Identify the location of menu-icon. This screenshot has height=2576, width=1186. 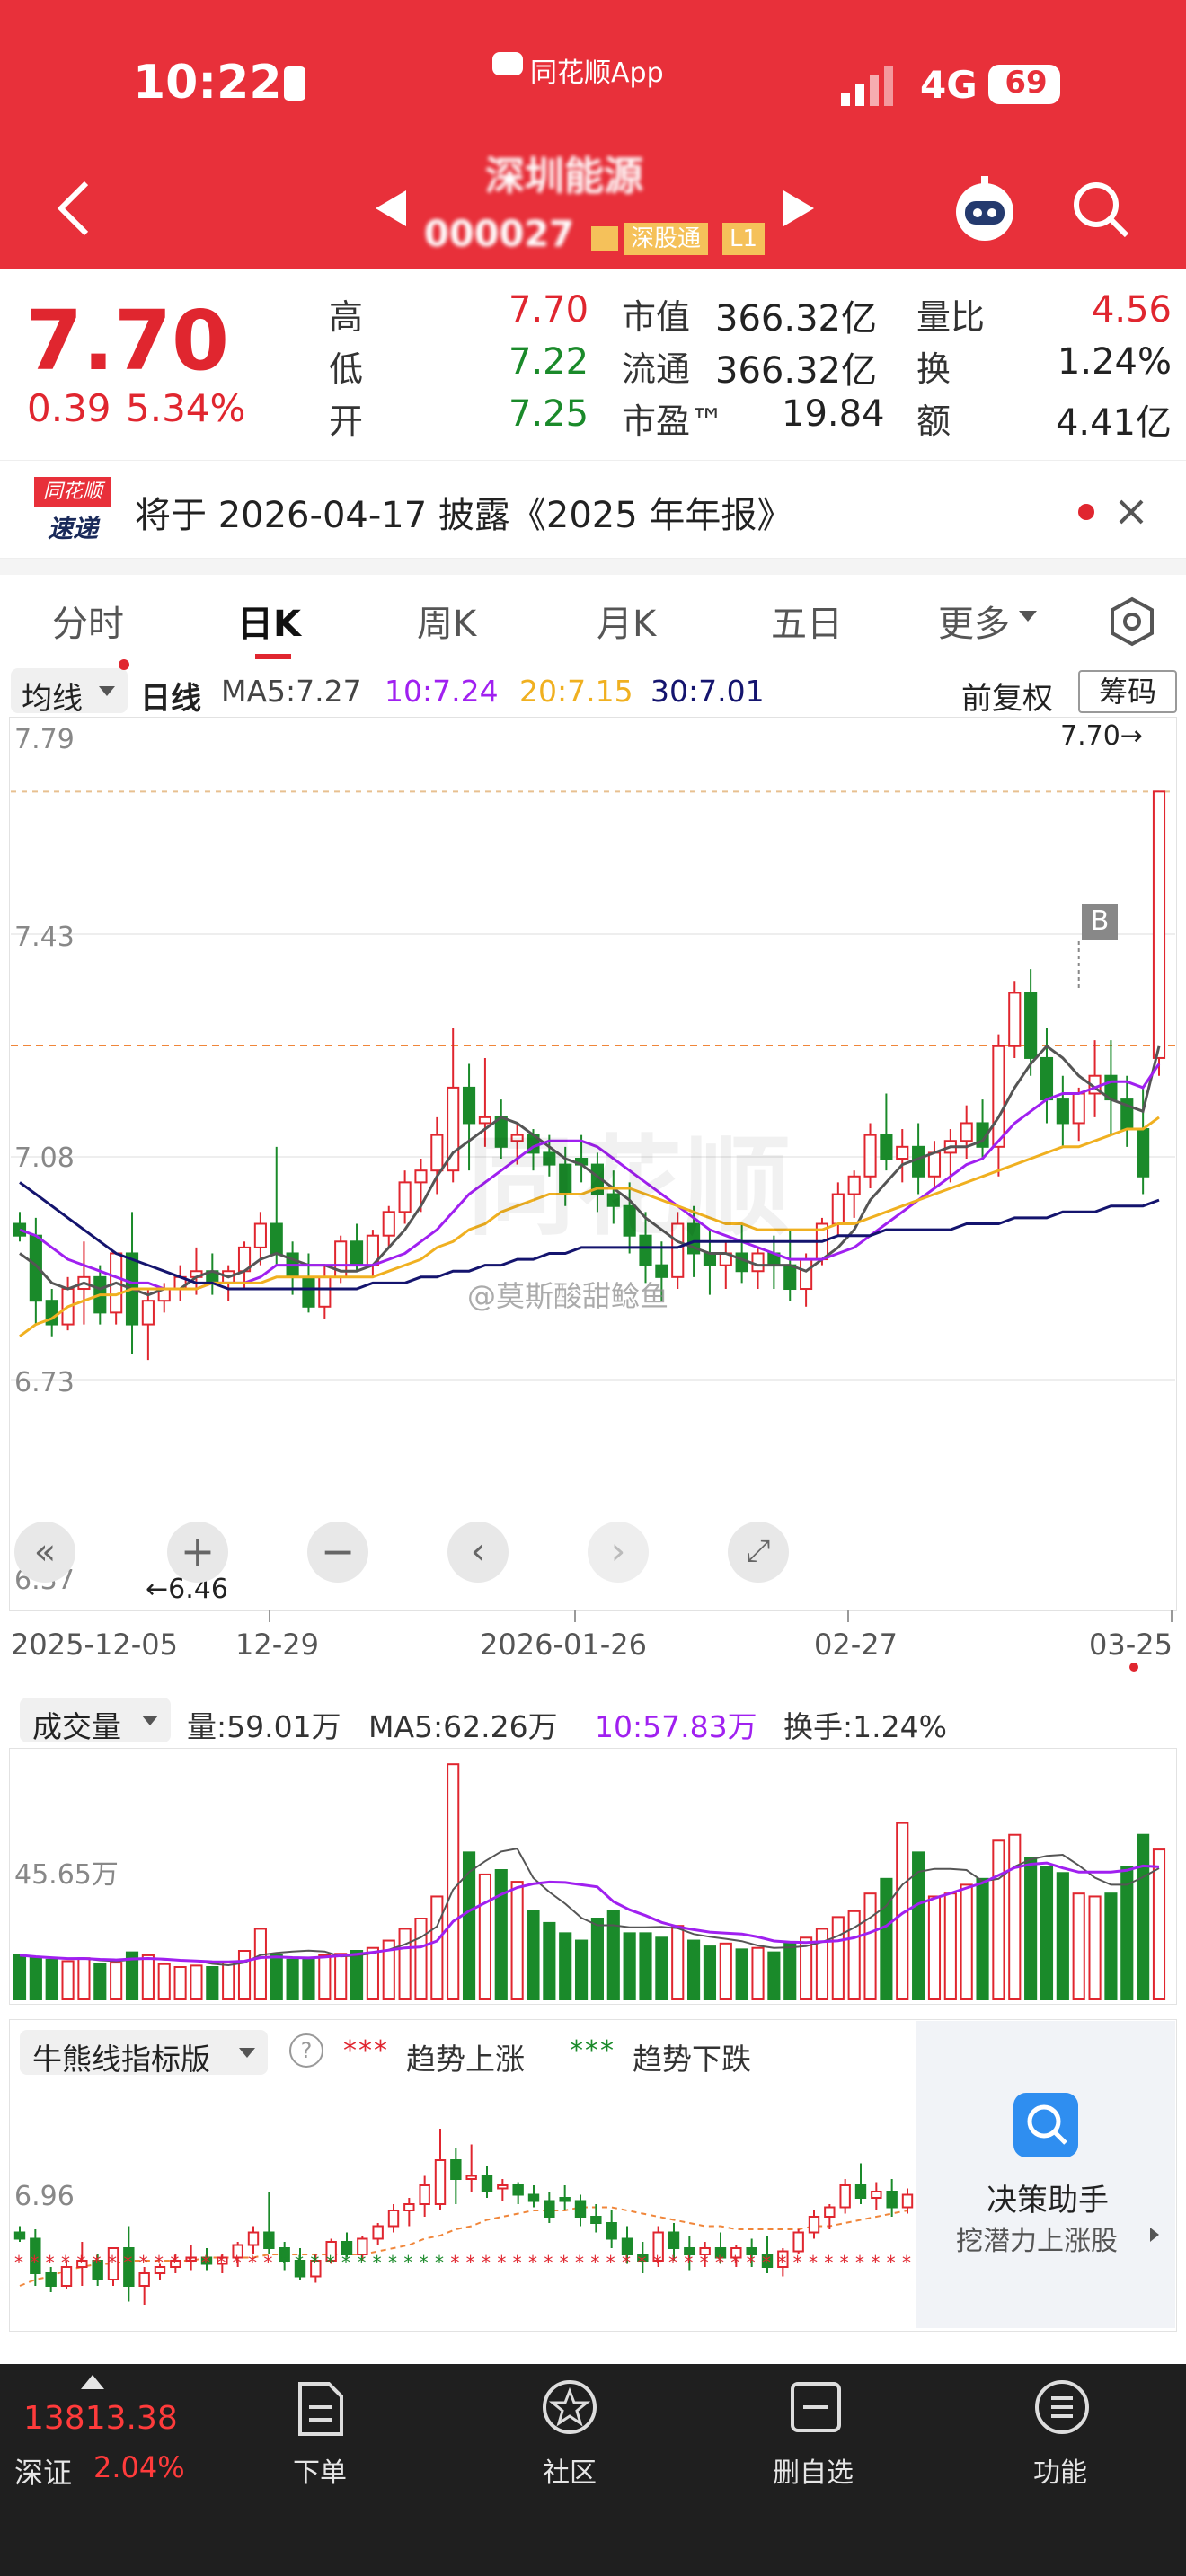
(1062, 2407).